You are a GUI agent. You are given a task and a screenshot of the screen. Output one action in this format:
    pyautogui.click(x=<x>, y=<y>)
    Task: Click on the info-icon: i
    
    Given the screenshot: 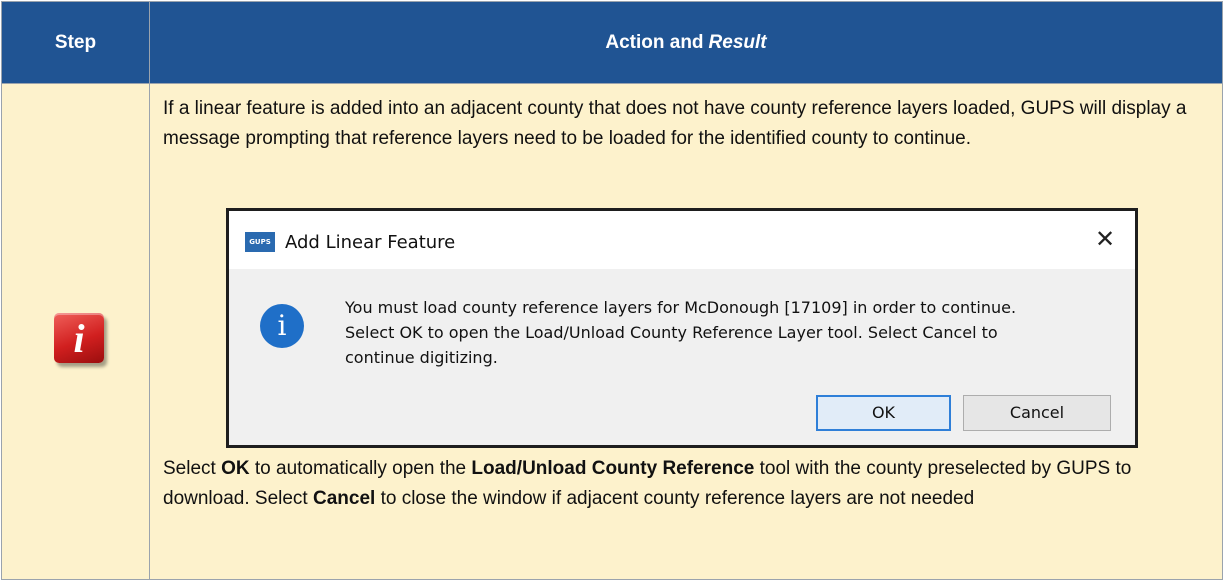 What is the action you would take?
    pyautogui.click(x=79, y=338)
    